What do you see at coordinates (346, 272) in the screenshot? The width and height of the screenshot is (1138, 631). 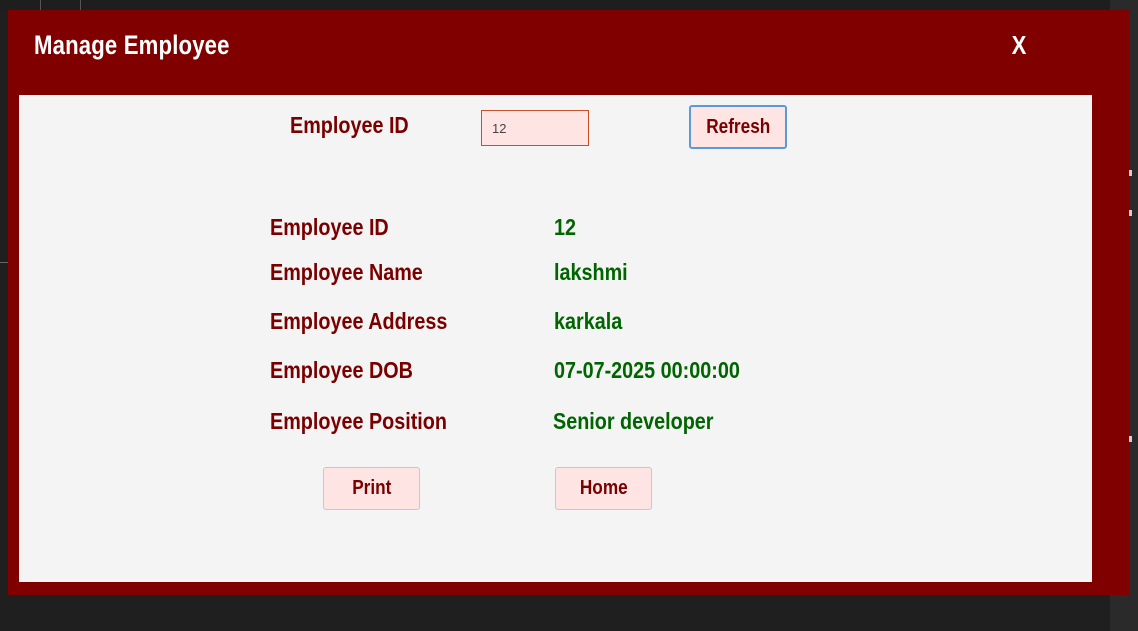 I see `detail-label-employee-name: Employee Name` at bounding box center [346, 272].